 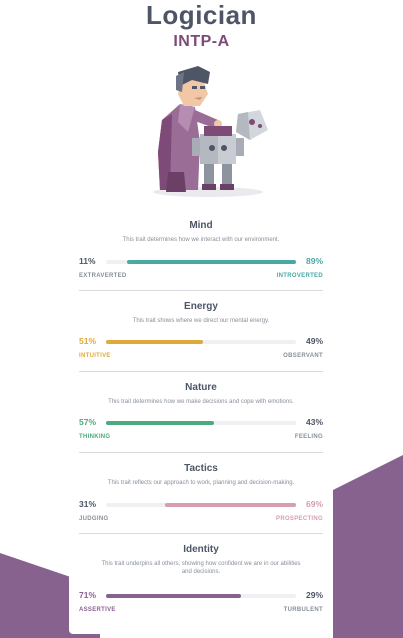 What do you see at coordinates (314, 261) in the screenshot?
I see `percent-right: 89%` at bounding box center [314, 261].